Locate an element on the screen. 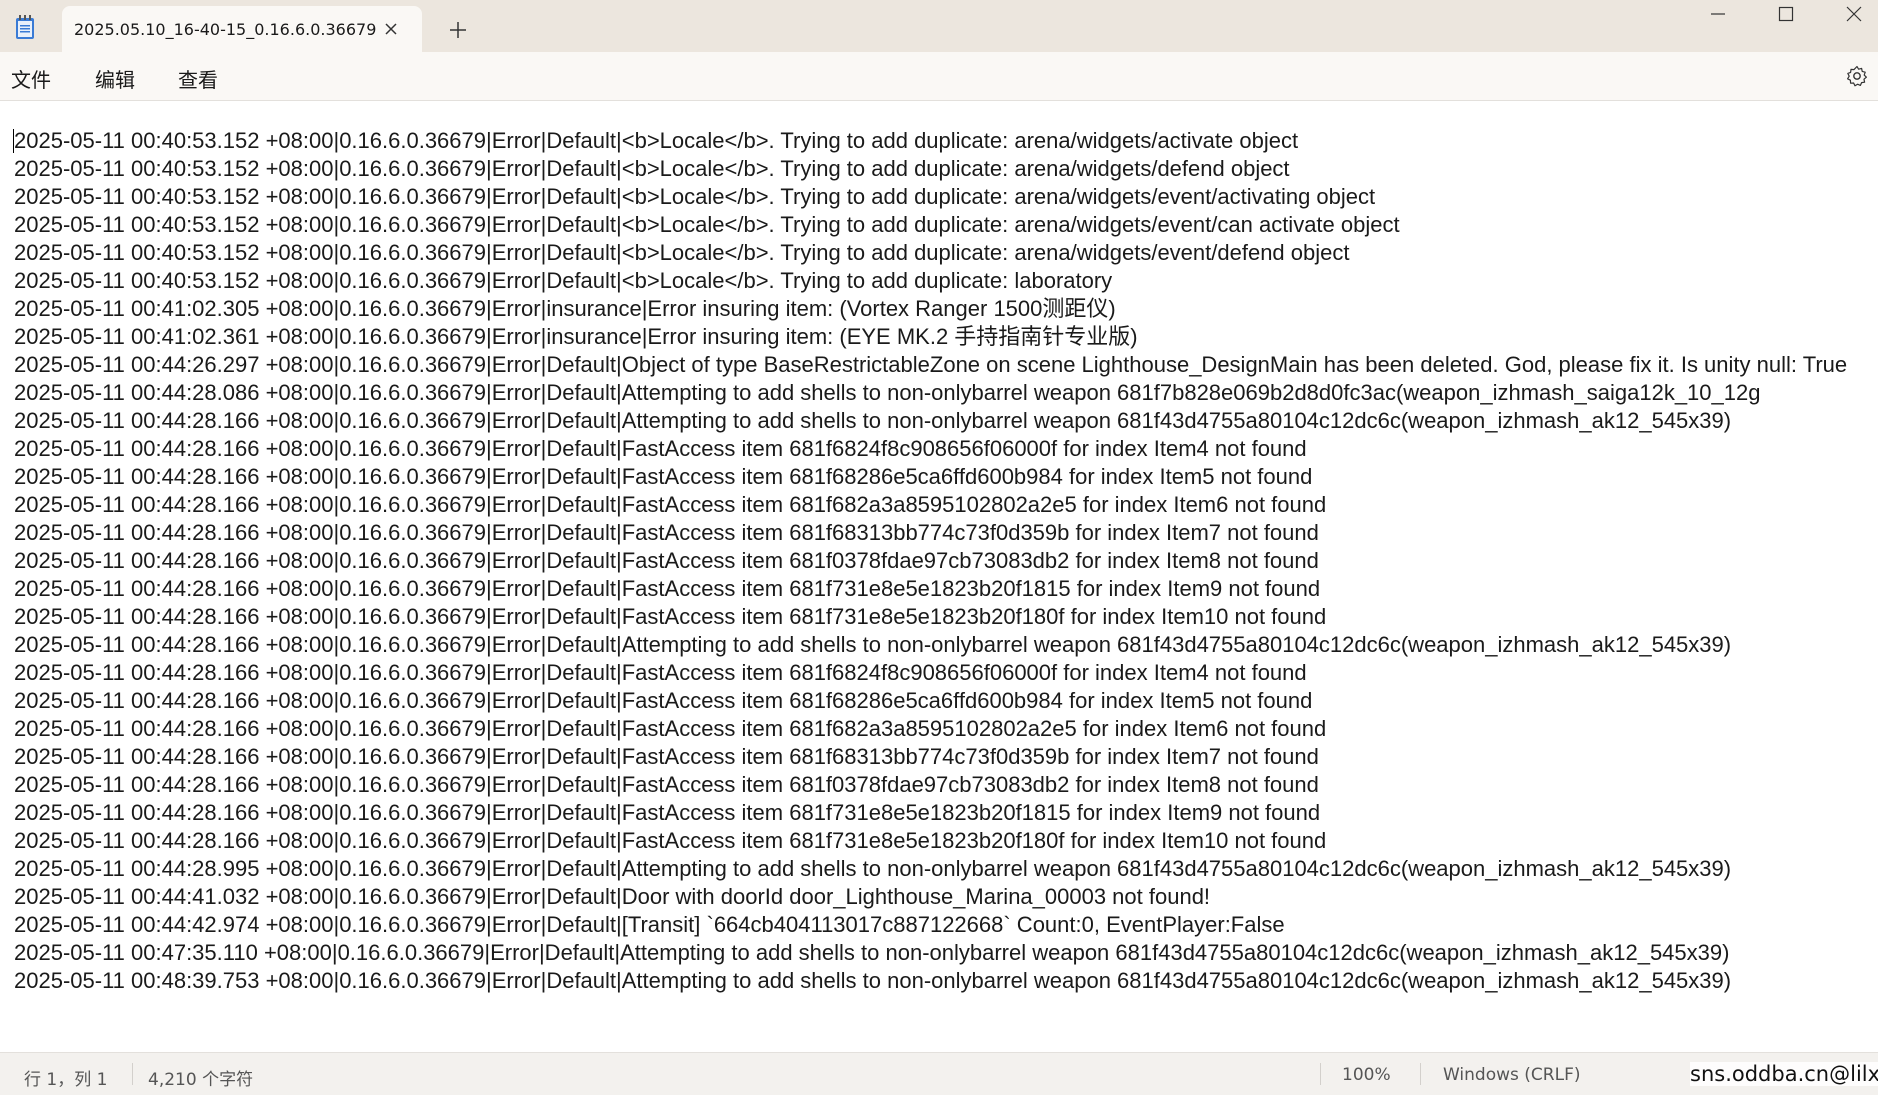  menu-edit: 编辑 is located at coordinates (115, 78).